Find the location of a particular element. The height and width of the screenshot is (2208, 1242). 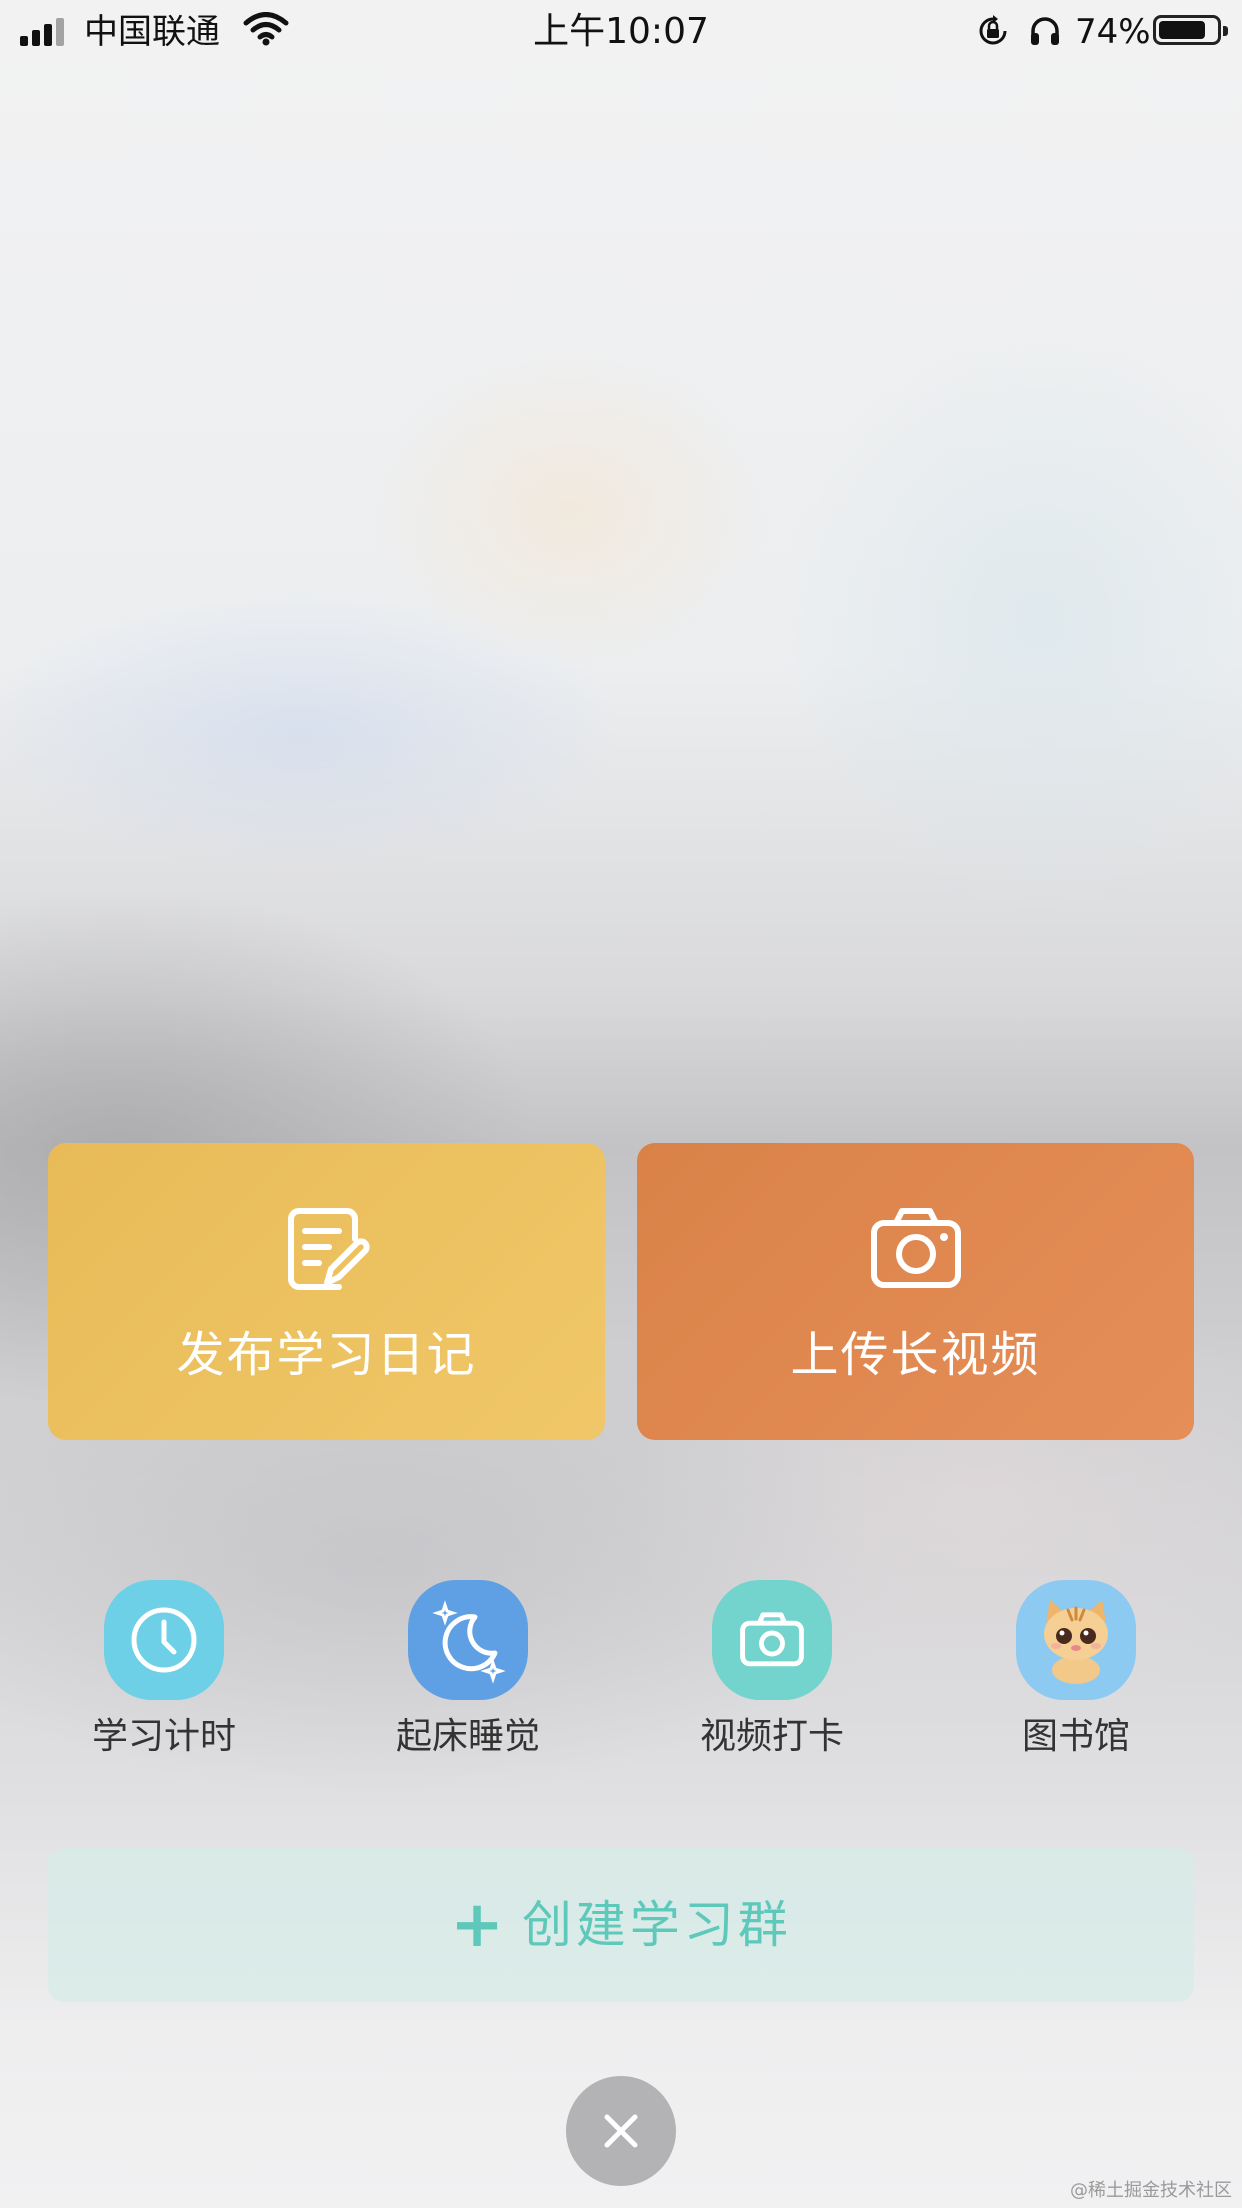

quick-item-label: 视频打卡 is located at coordinates (771, 1736).